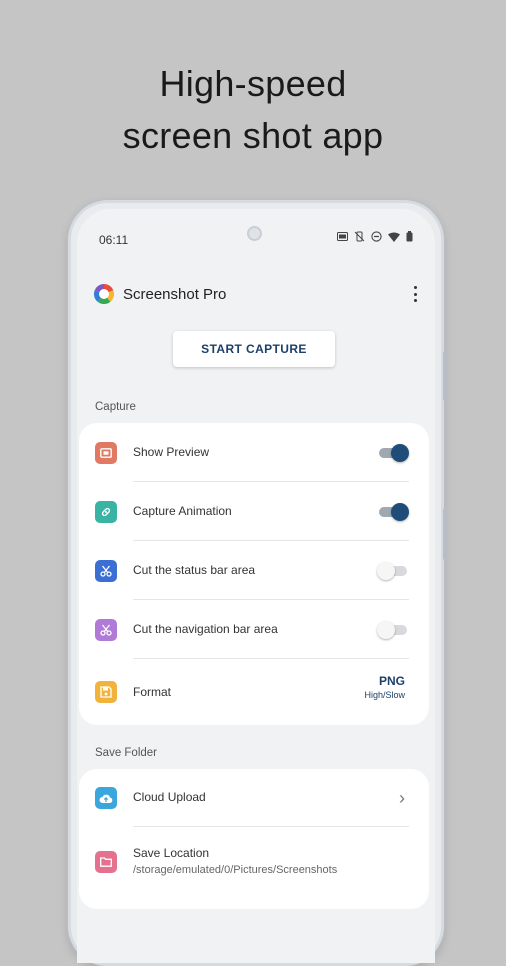 This screenshot has height=966, width=506. What do you see at coordinates (445, 376) in the screenshot?
I see `phone-volume-button` at bounding box center [445, 376].